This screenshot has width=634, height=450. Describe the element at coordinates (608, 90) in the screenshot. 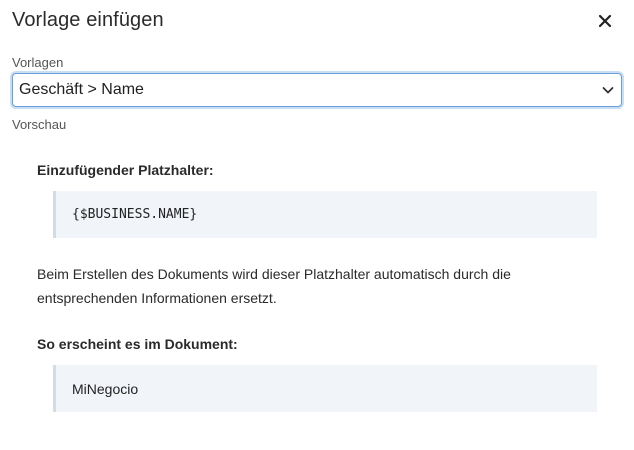

I see `chevron-down-icon` at that location.